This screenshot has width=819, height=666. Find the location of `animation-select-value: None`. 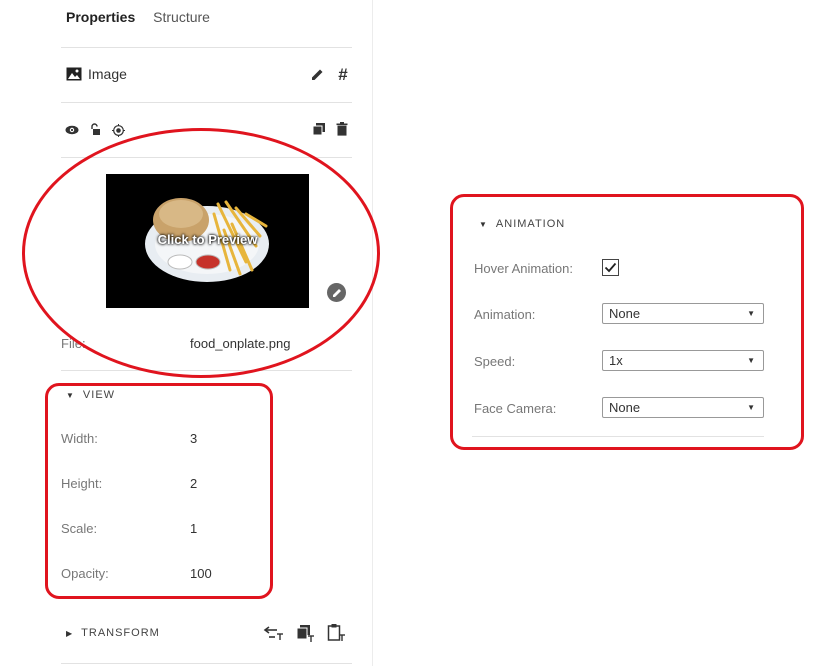

animation-select-value: None is located at coordinates (625, 313).